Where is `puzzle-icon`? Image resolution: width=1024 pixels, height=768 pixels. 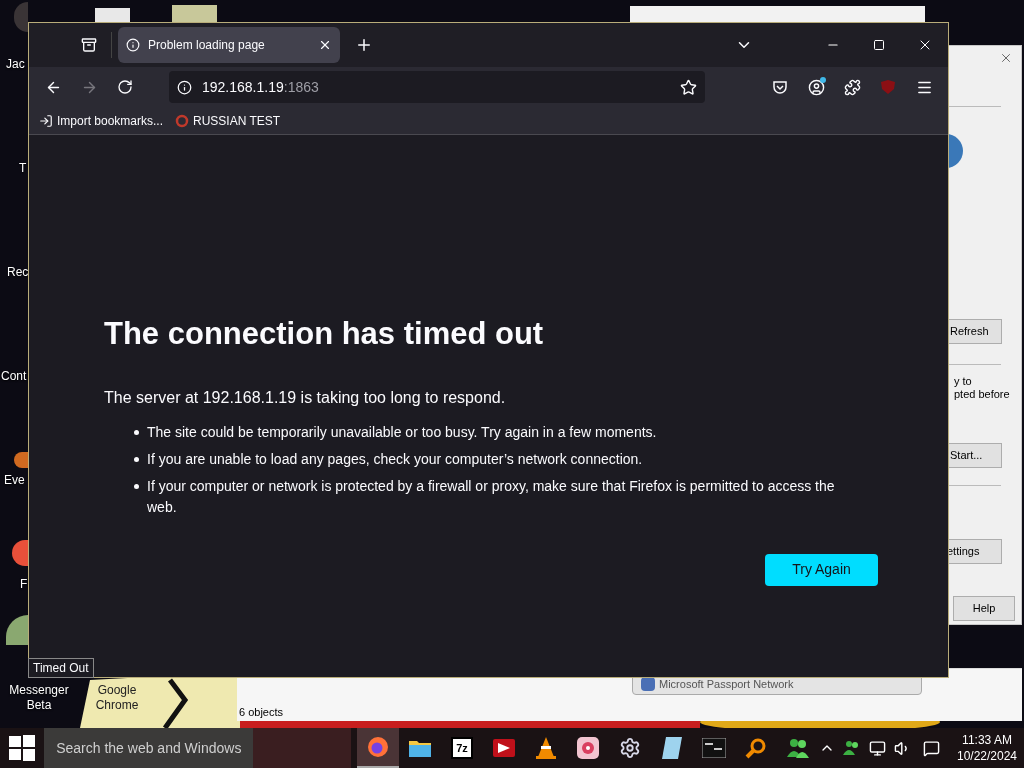 puzzle-icon is located at coordinates (852, 87).